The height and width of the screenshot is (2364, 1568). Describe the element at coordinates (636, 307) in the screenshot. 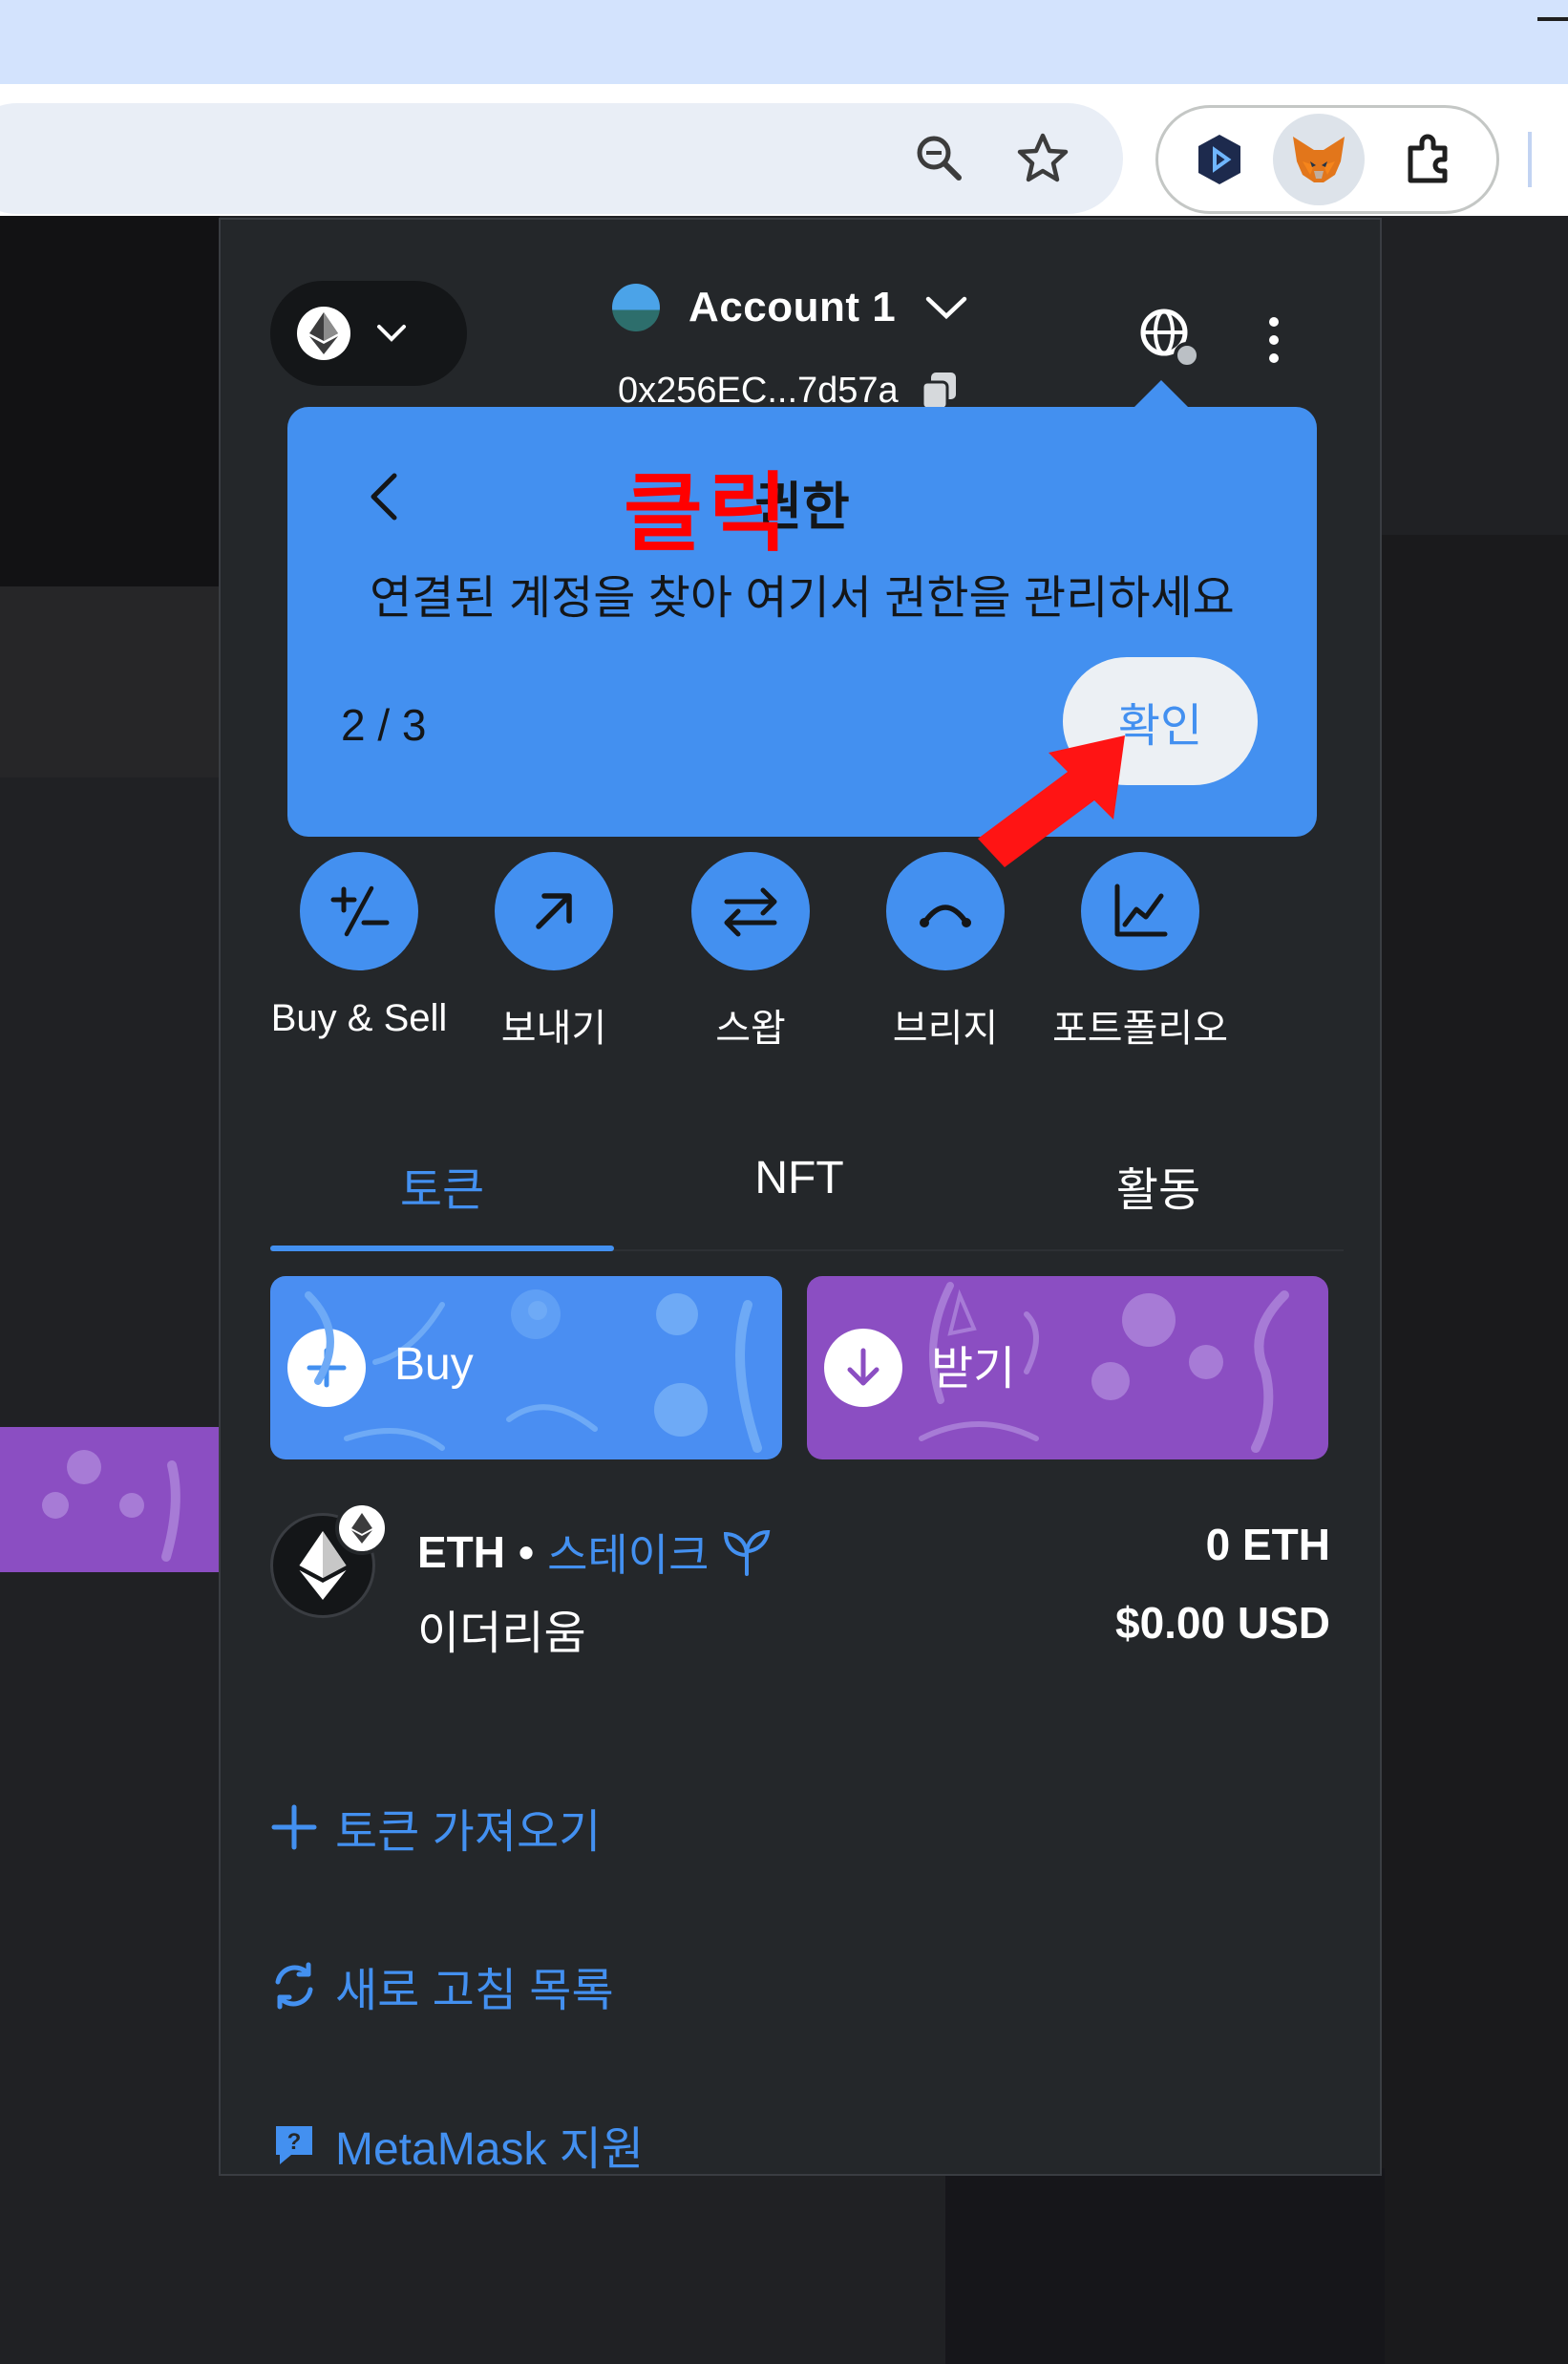

I see `account-avatar` at that location.